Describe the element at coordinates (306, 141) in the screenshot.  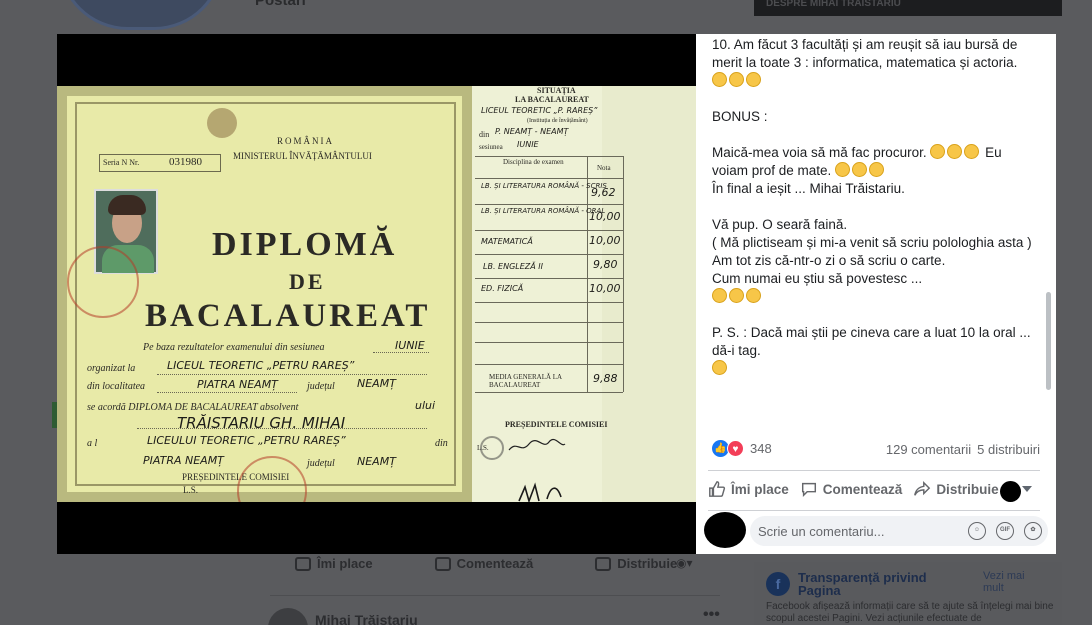
I see `diploma-country: ROMÂNIA` at that location.